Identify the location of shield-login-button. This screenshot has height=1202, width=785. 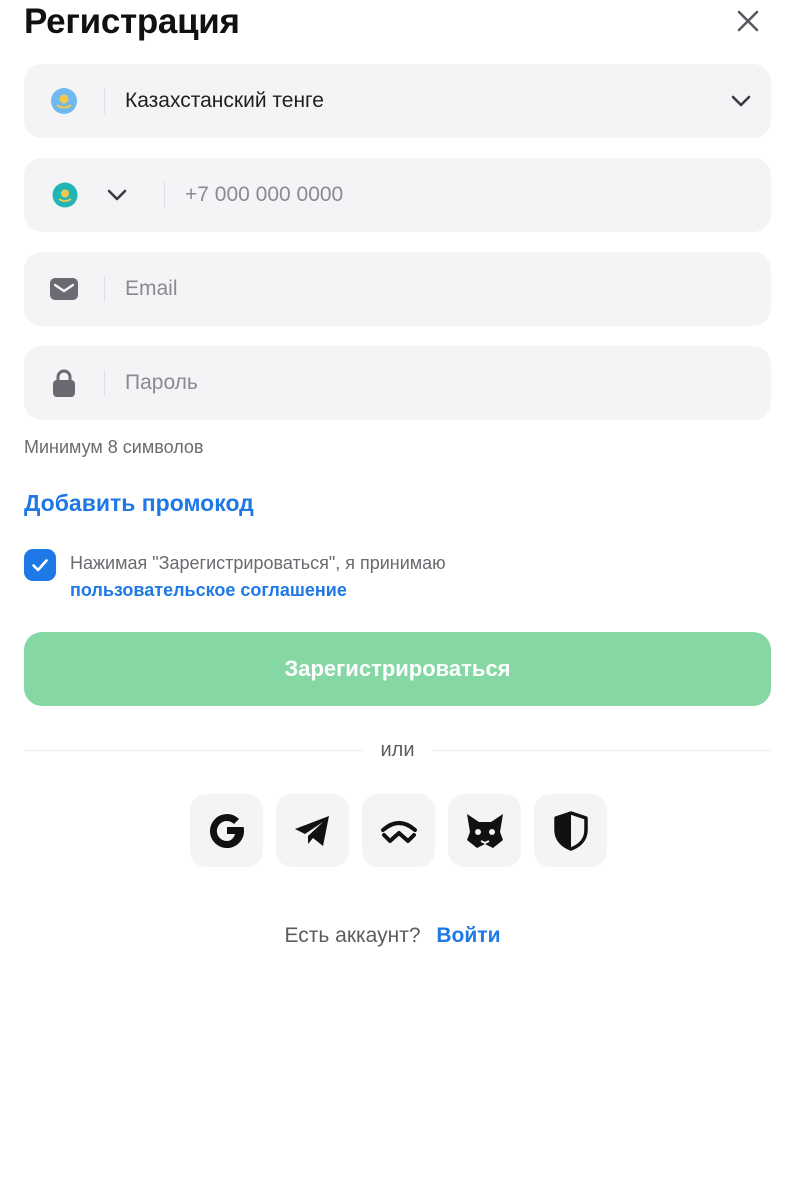
(570, 830).